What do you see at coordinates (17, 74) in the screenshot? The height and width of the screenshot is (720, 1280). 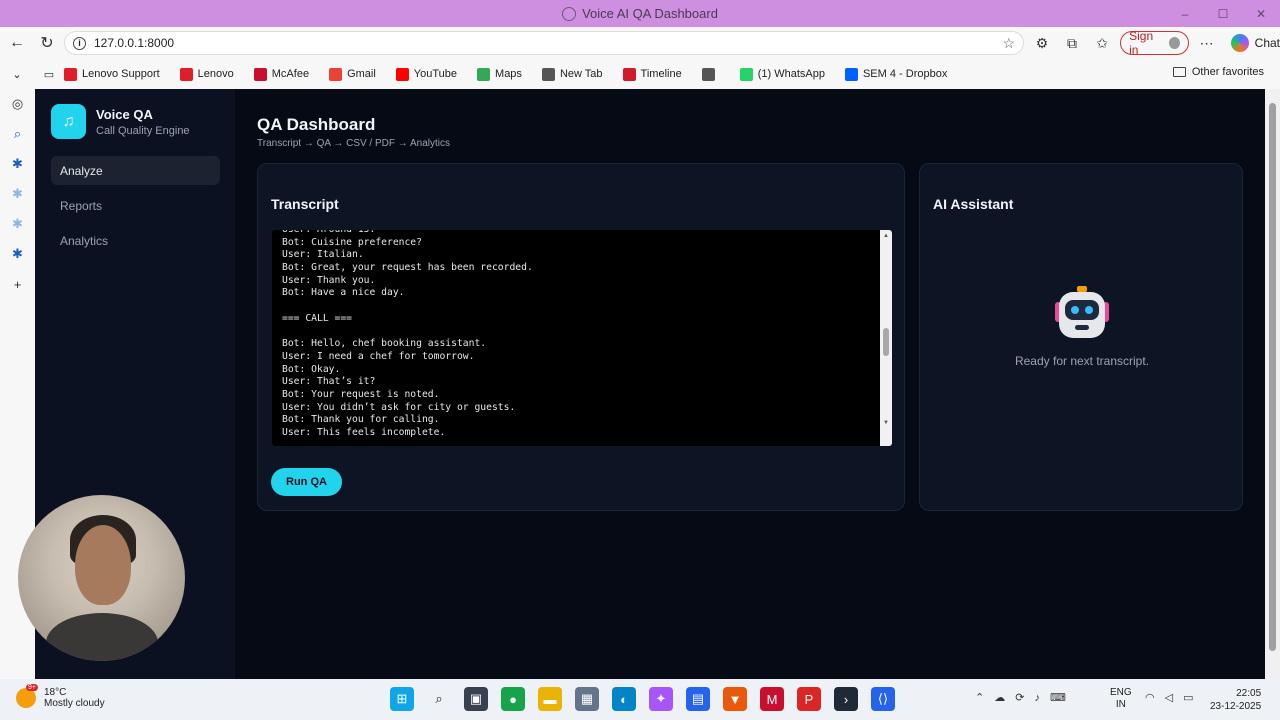 I see `collapse-chevron-icon: ⌄` at bounding box center [17, 74].